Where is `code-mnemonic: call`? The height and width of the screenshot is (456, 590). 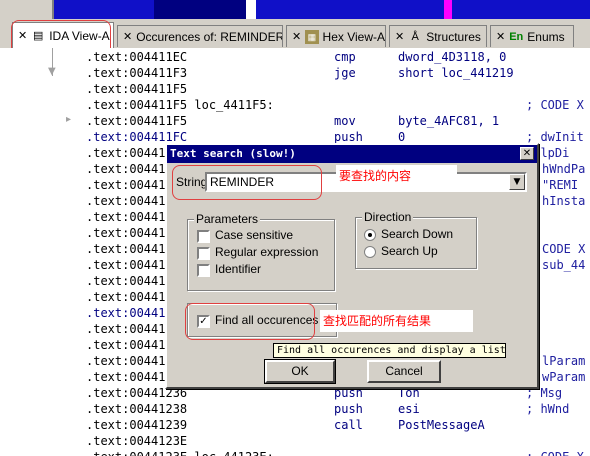 code-mnemonic: call is located at coordinates (348, 425).